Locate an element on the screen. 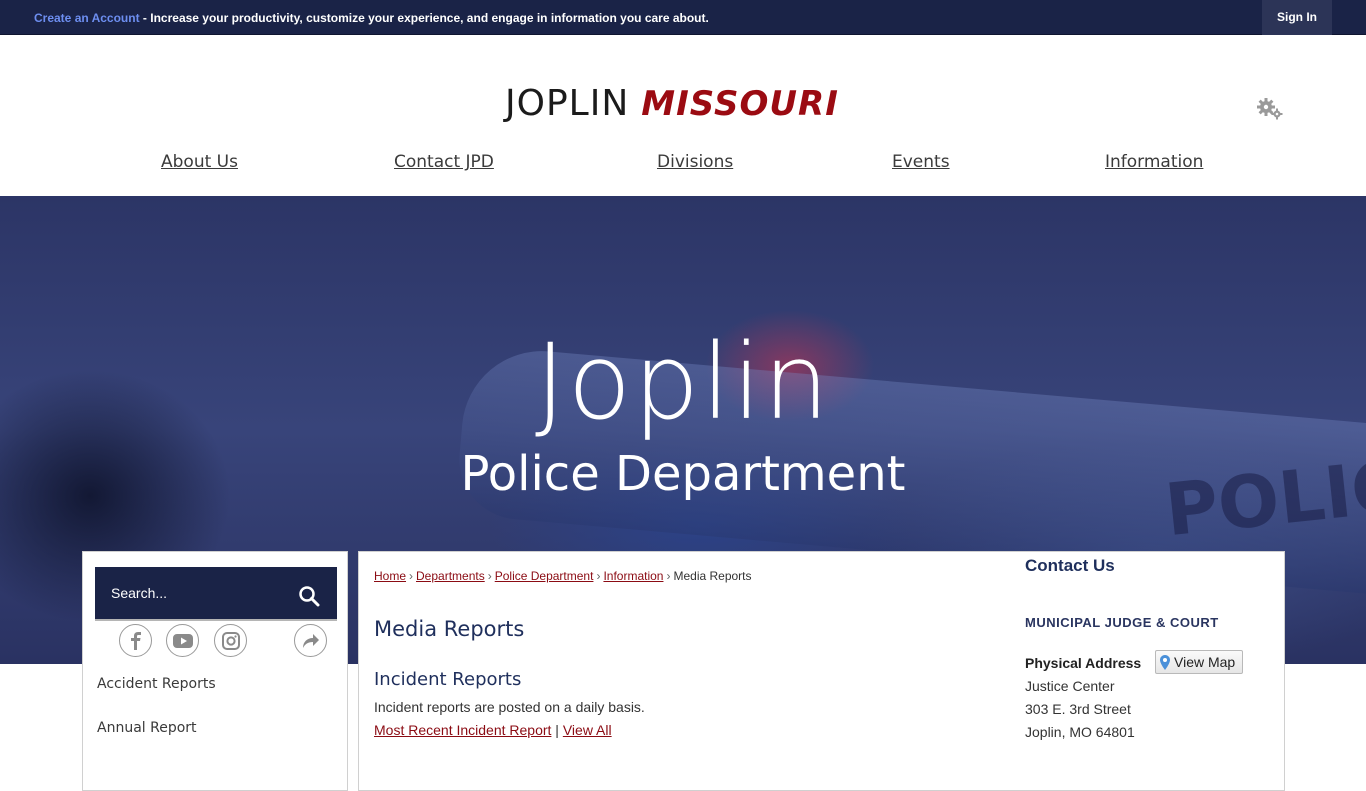 This screenshot has height=791, width=1366. view-all-link: View All is located at coordinates (587, 730).